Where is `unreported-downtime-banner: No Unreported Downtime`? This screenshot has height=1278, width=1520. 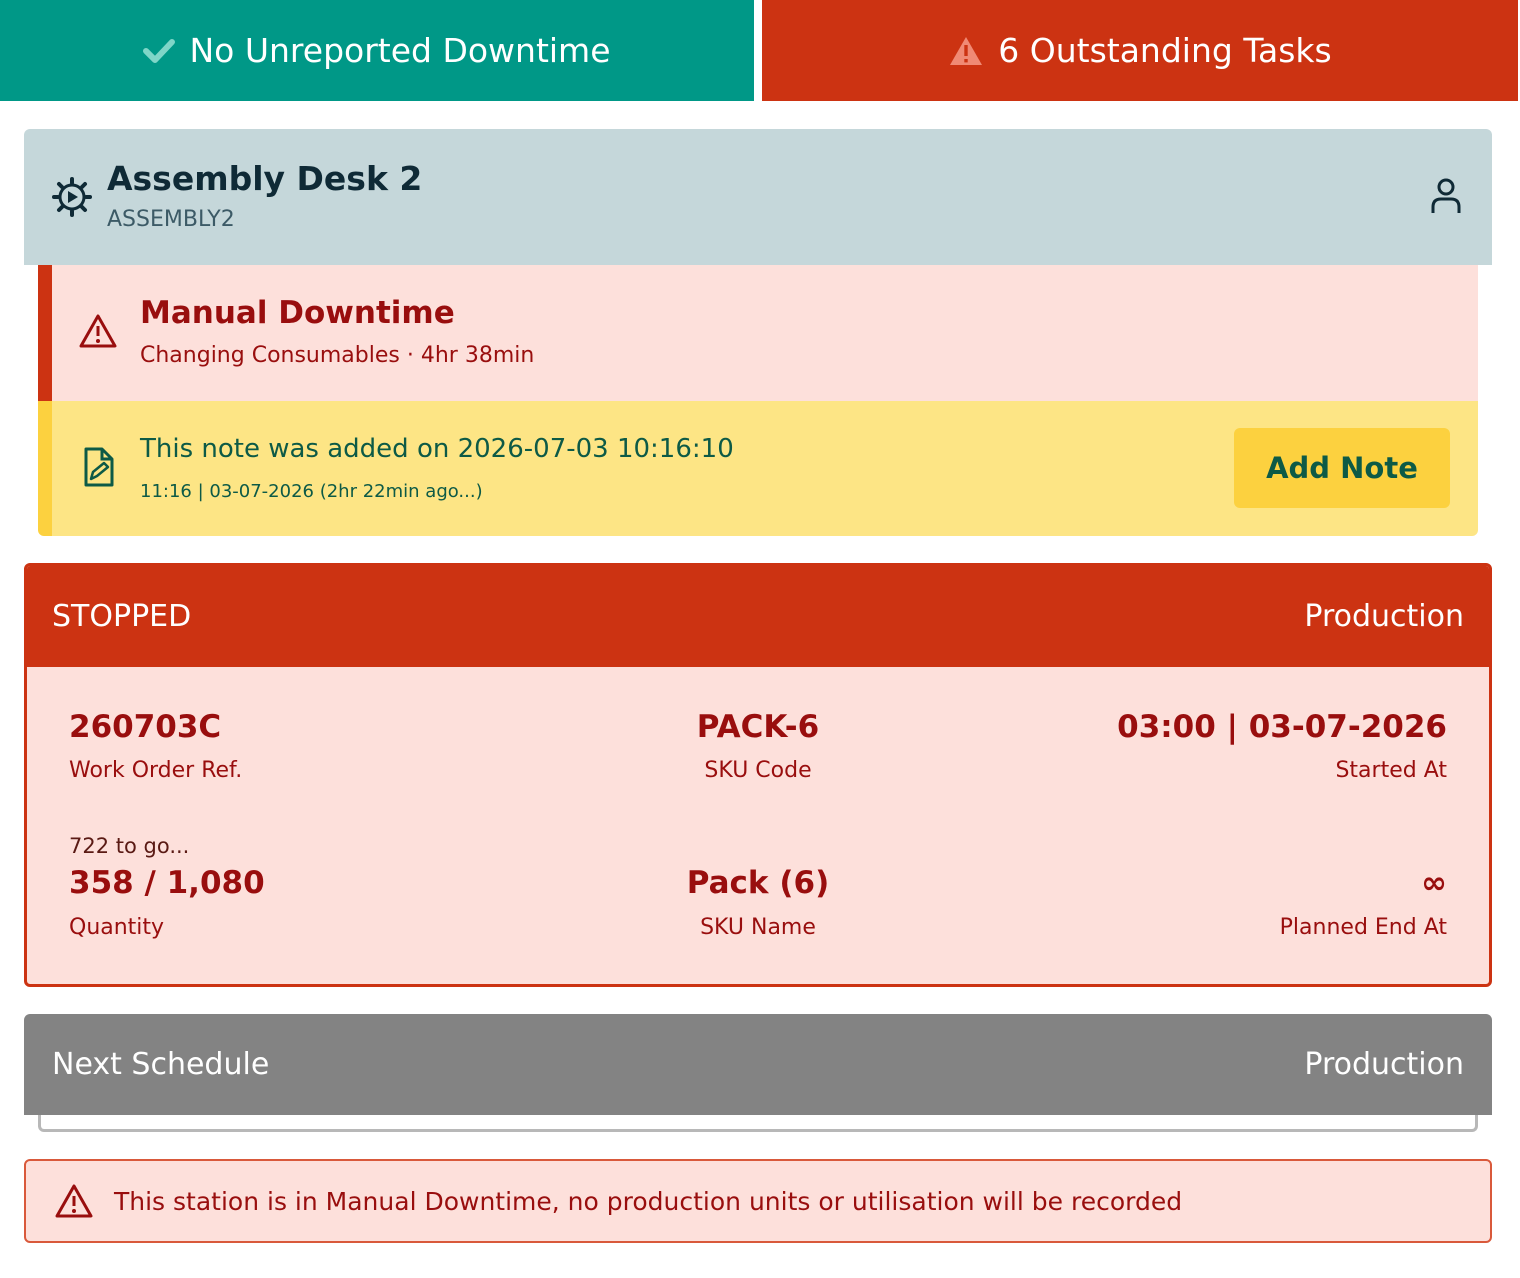
unreported-downtime-banner: No Unreported Downtime is located at coordinates (377, 50).